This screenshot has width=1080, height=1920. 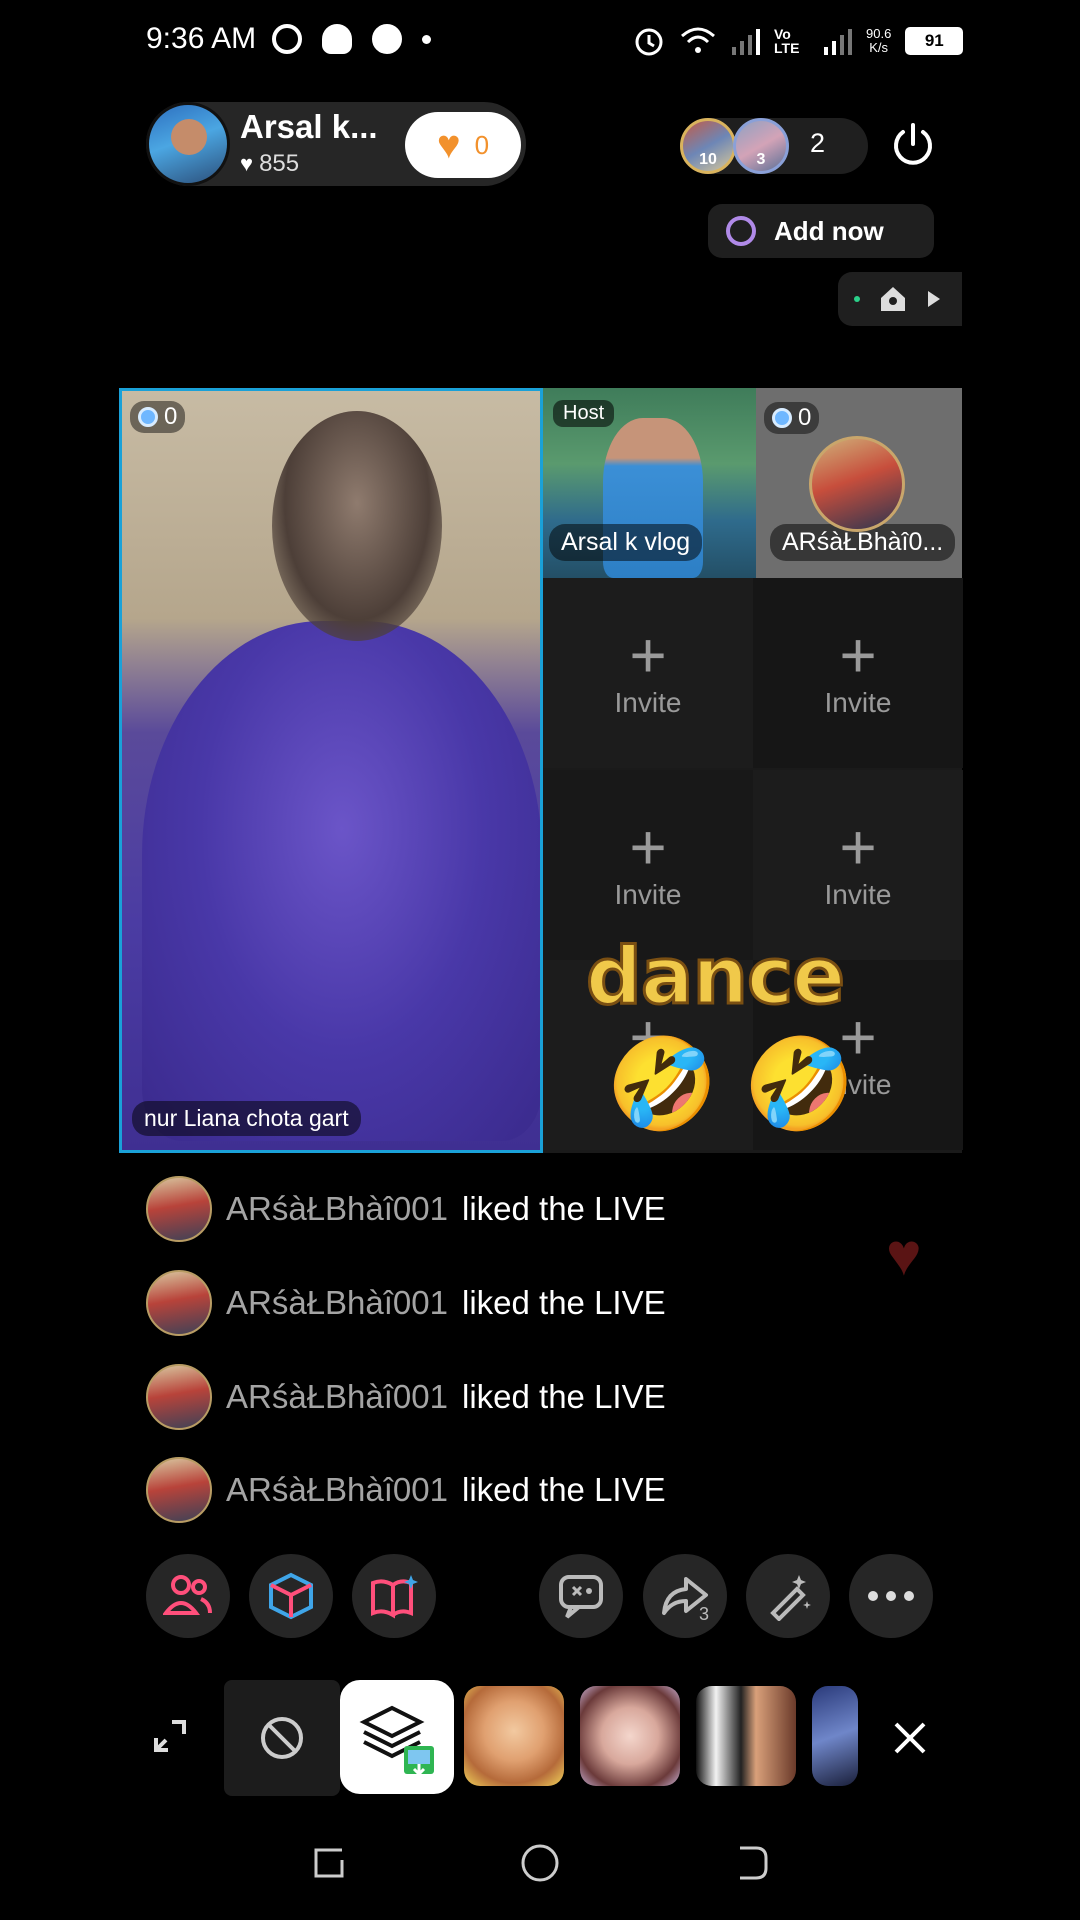 I want to click on follow-heart-button: ♥ 0, so click(x=463, y=145).